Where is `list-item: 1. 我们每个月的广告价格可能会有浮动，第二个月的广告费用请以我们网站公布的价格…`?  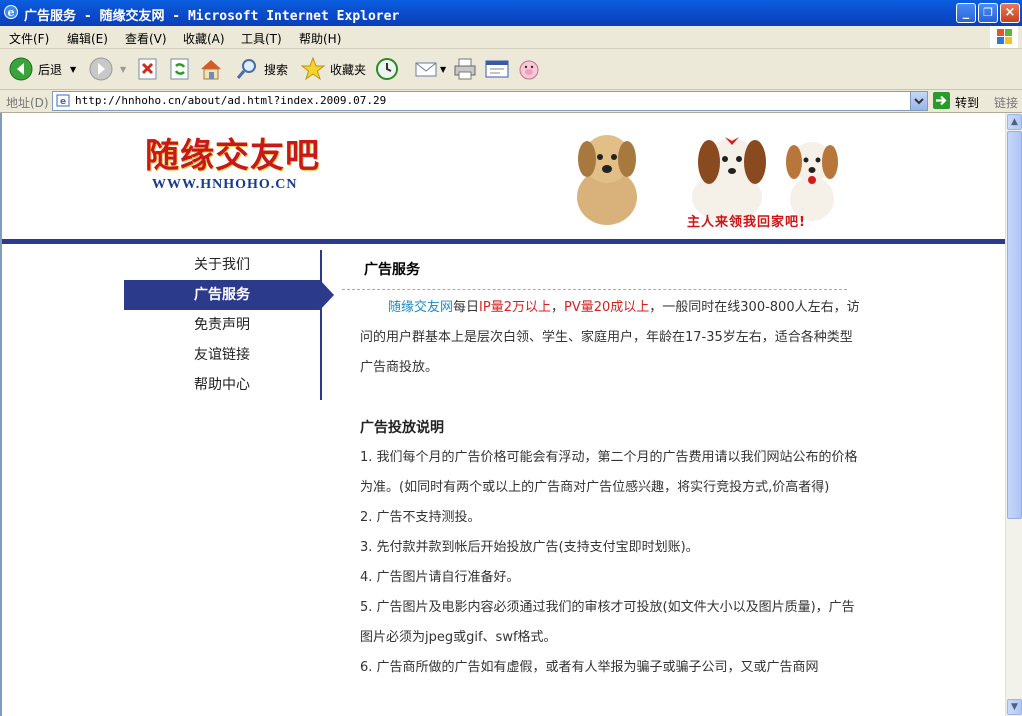
list-item: 1. 我们每个月的广告价格可能会有浮动，第二个月的广告费用请以我们网站公布的价格… is located at coordinates (609, 472).